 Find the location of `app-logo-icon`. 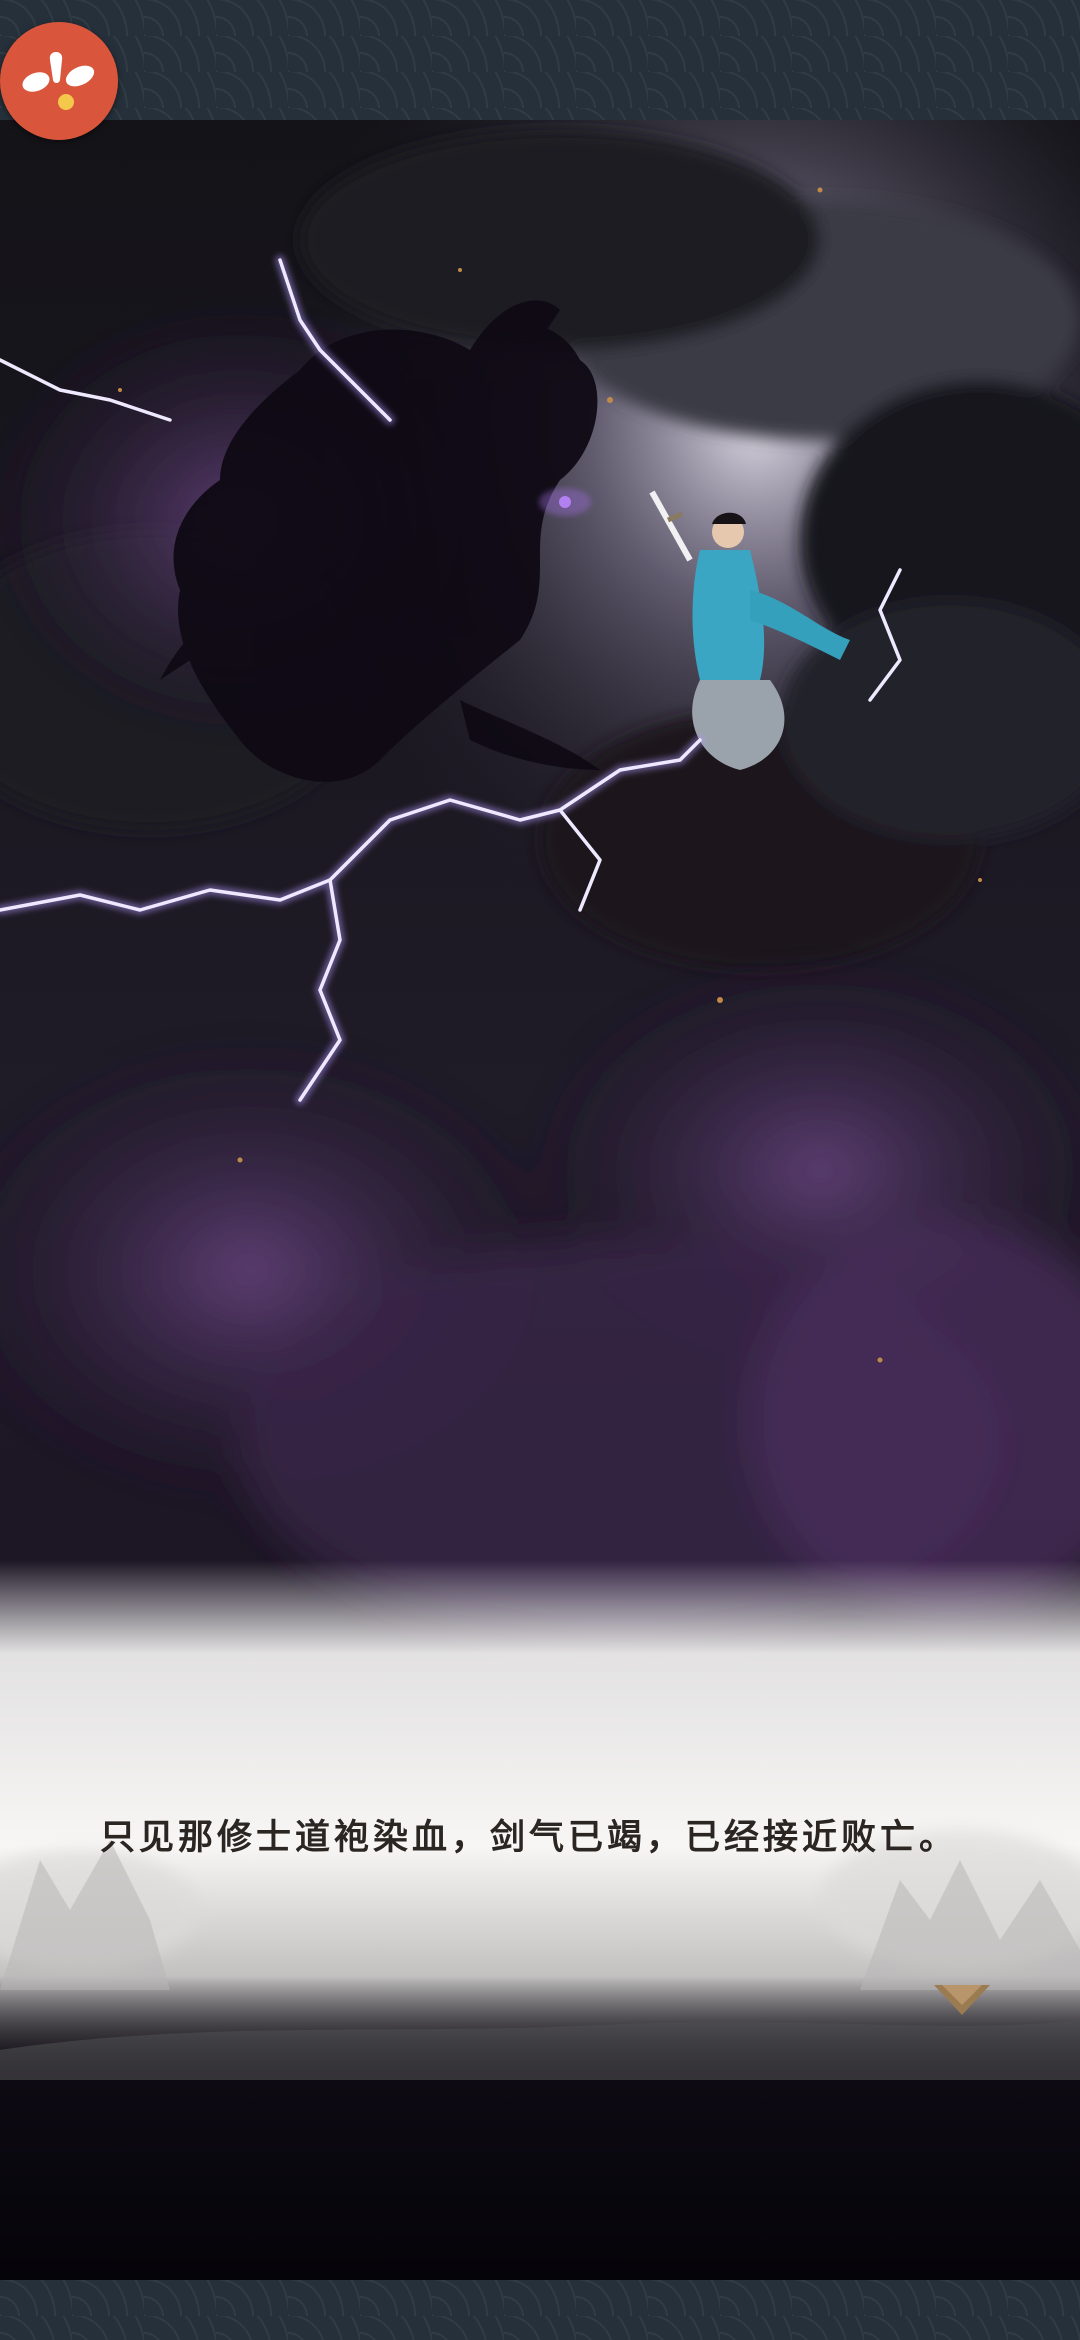

app-logo-icon is located at coordinates (59, 81).